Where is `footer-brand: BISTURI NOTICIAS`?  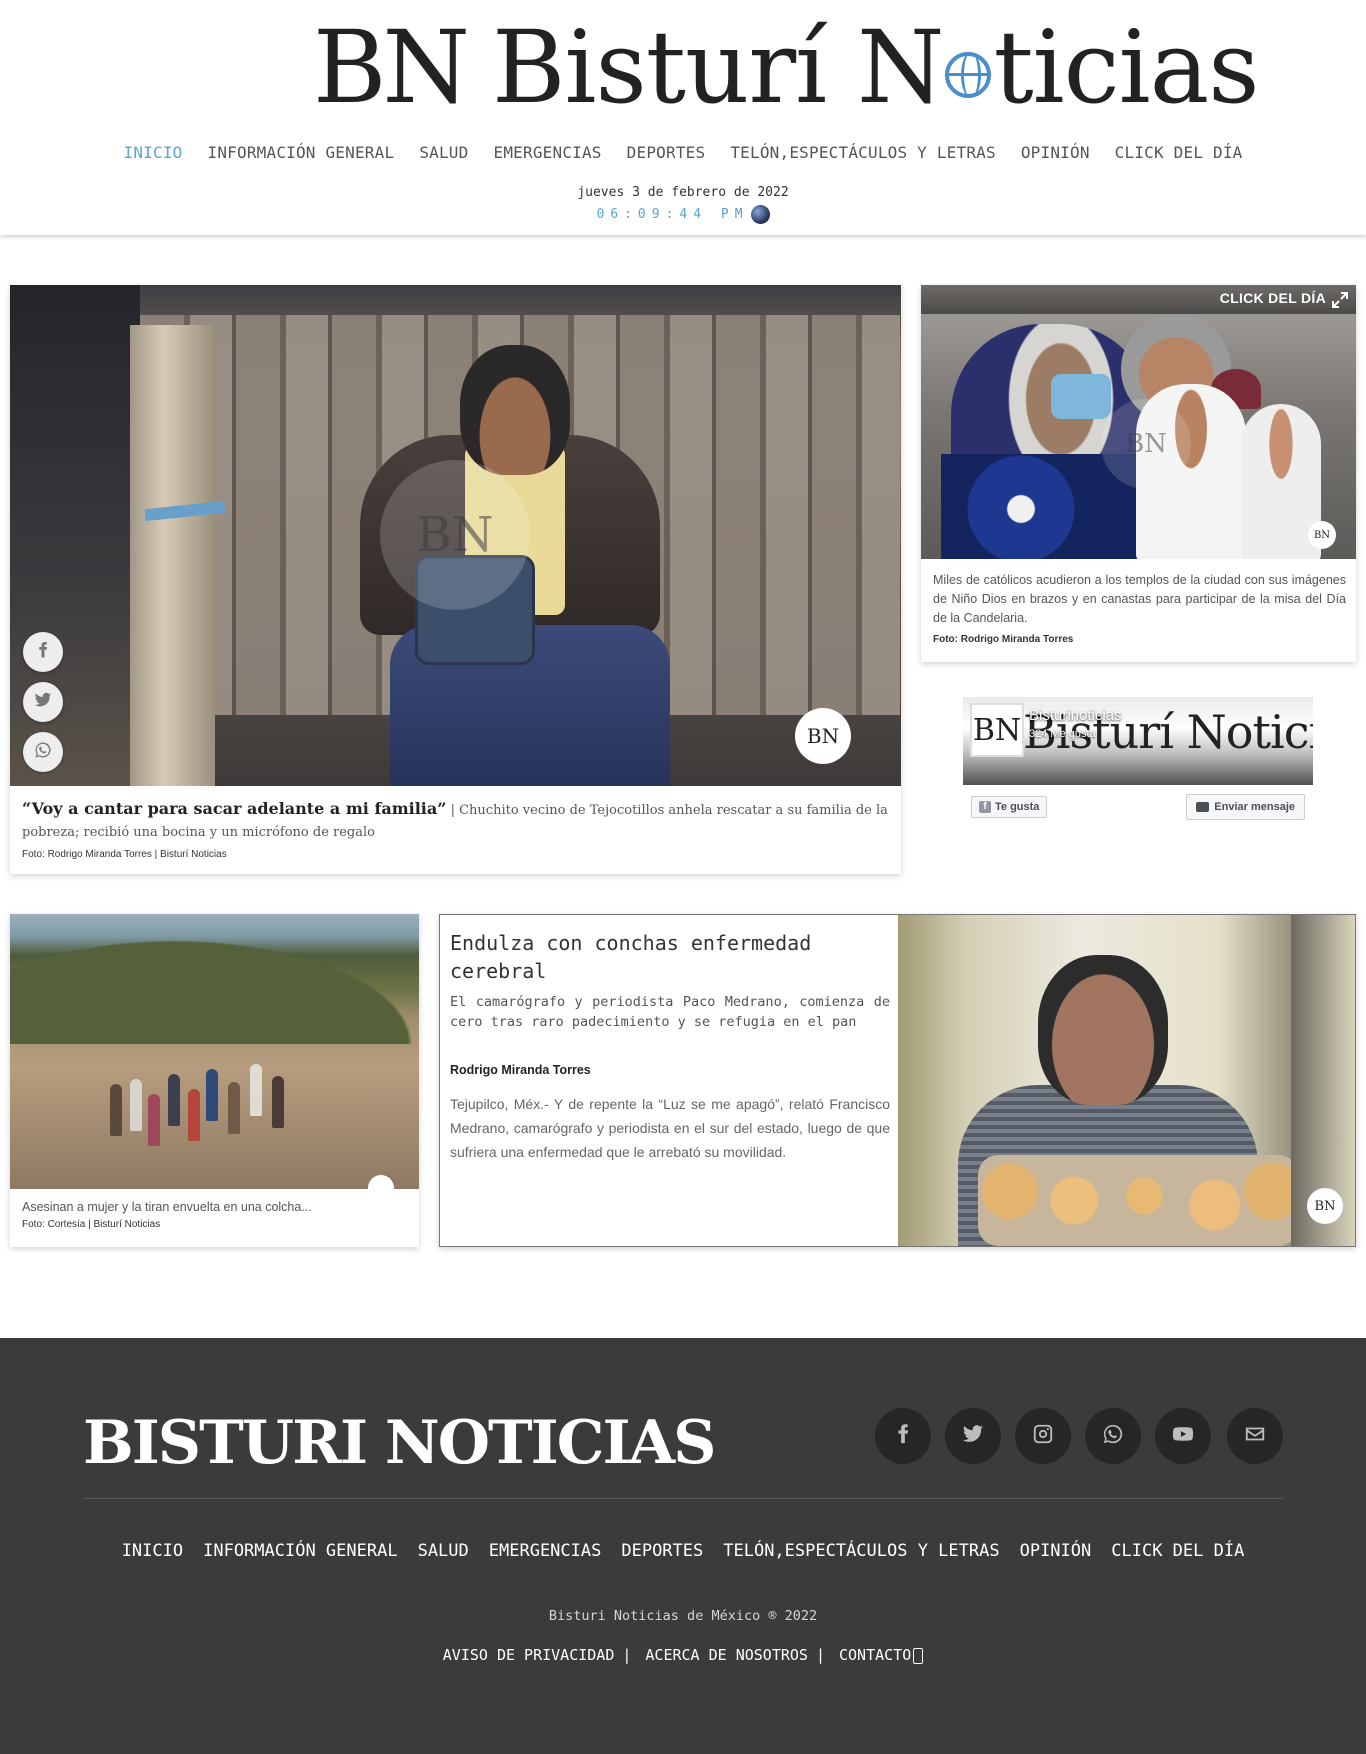
footer-brand: BISTURI NOTICIAS is located at coordinates (399, 1443).